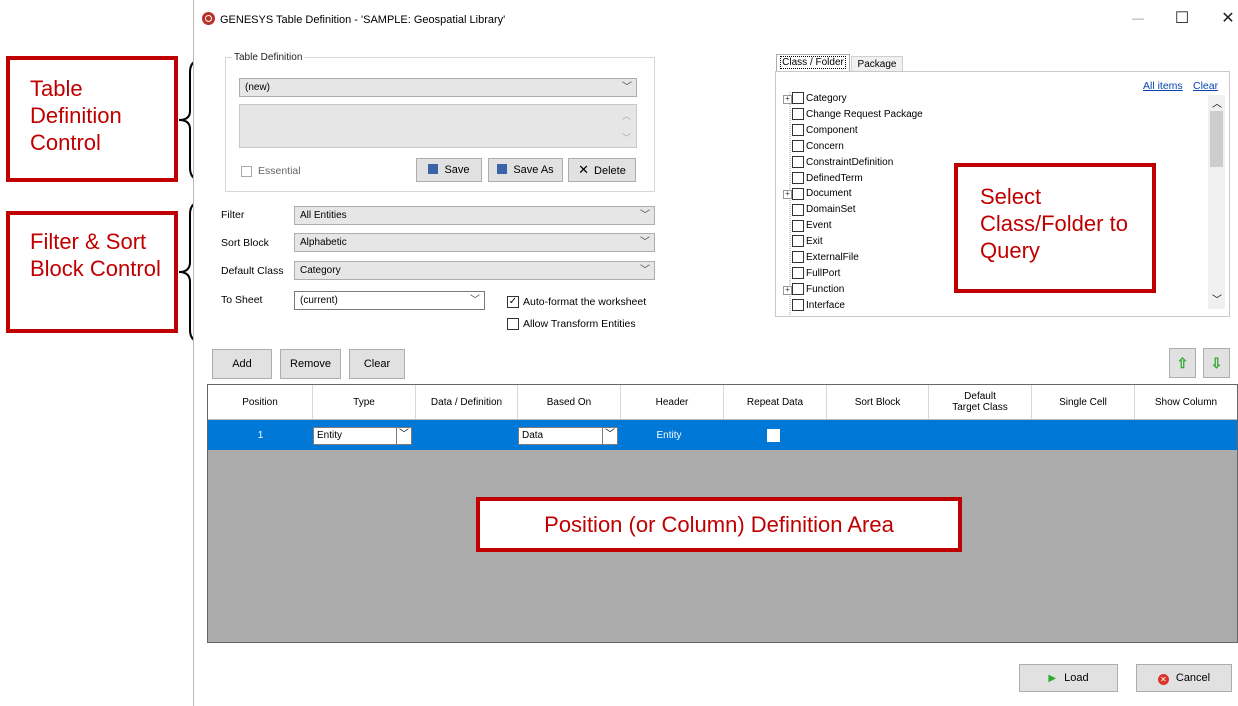 The image size is (1238, 706). I want to click on minimize-icon: —, so click(1138, 18).